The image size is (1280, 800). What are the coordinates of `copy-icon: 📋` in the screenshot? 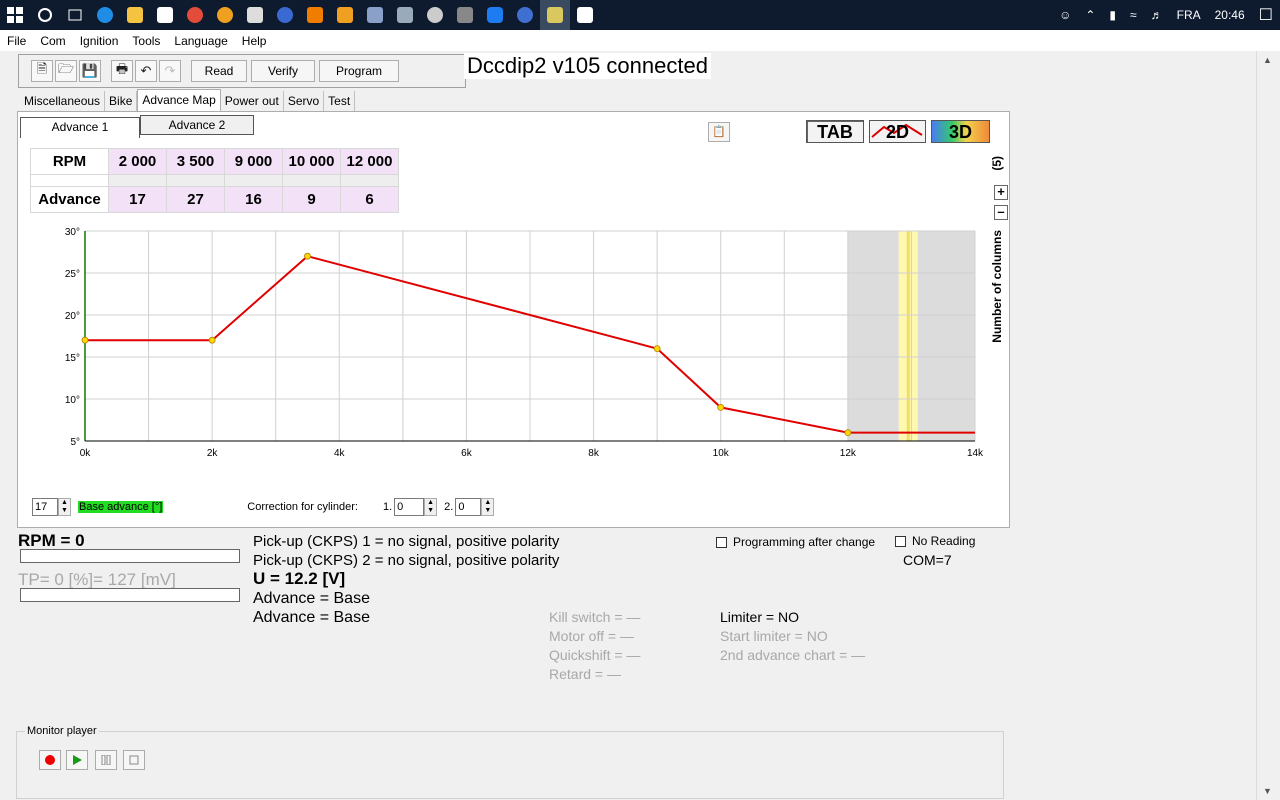 It's located at (719, 132).